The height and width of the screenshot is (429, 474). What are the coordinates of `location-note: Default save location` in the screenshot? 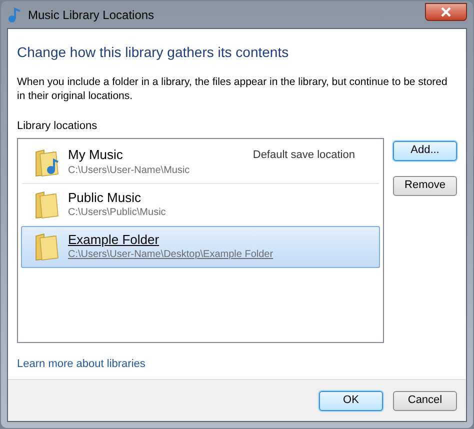 It's located at (303, 156).